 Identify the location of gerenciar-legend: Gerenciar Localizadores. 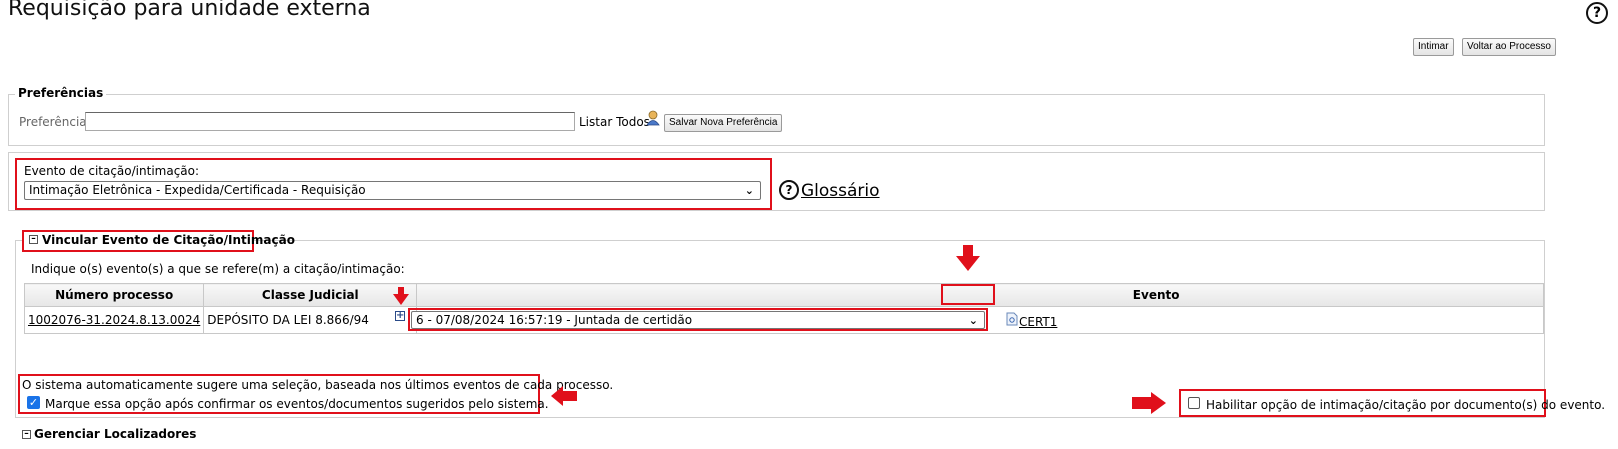
(115, 434).